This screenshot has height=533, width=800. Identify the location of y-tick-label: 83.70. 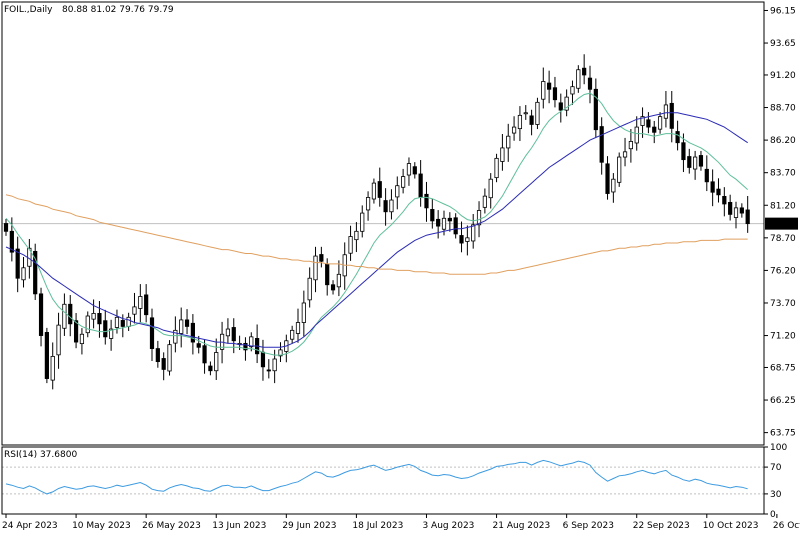
(783, 174).